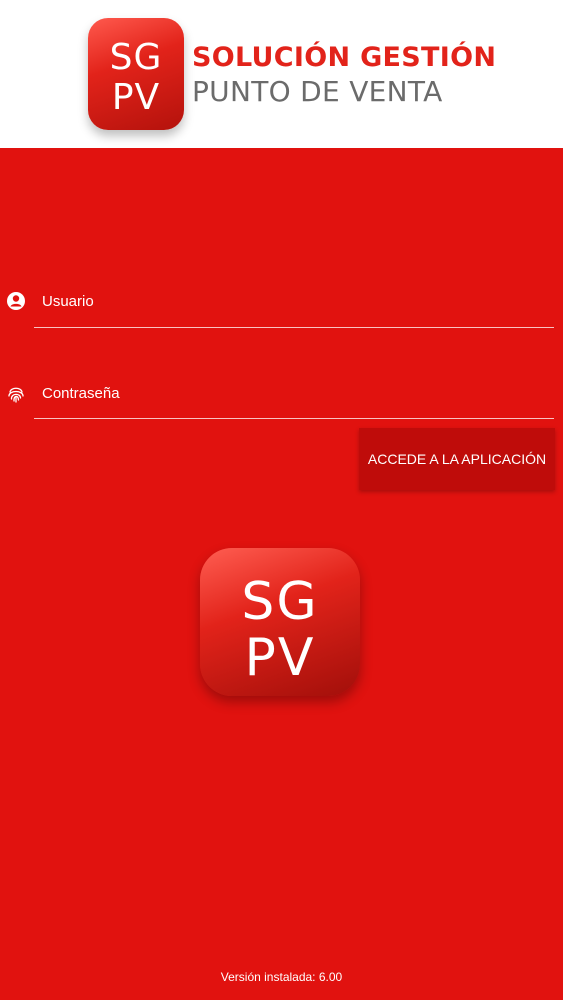 This screenshot has height=1000, width=563. Describe the element at coordinates (16, 395) in the screenshot. I see `fingerprint-icon` at that location.